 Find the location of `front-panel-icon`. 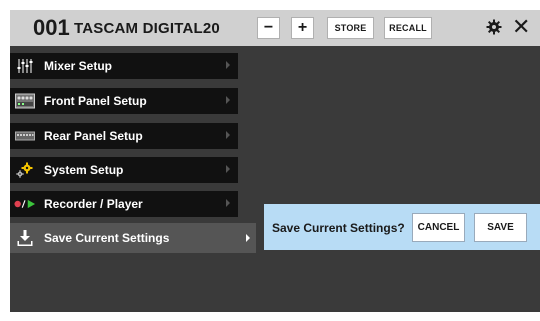

front-panel-icon is located at coordinates (25, 101).